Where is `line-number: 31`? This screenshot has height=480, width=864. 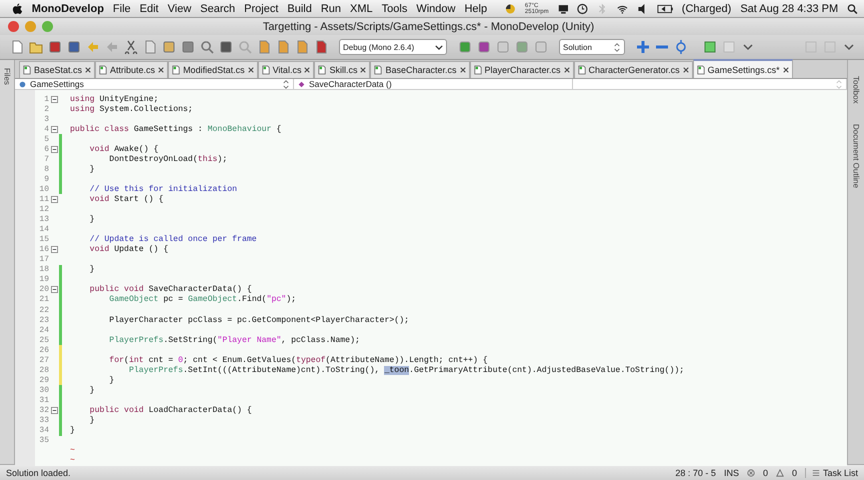 line-number: 31 is located at coordinates (43, 400).